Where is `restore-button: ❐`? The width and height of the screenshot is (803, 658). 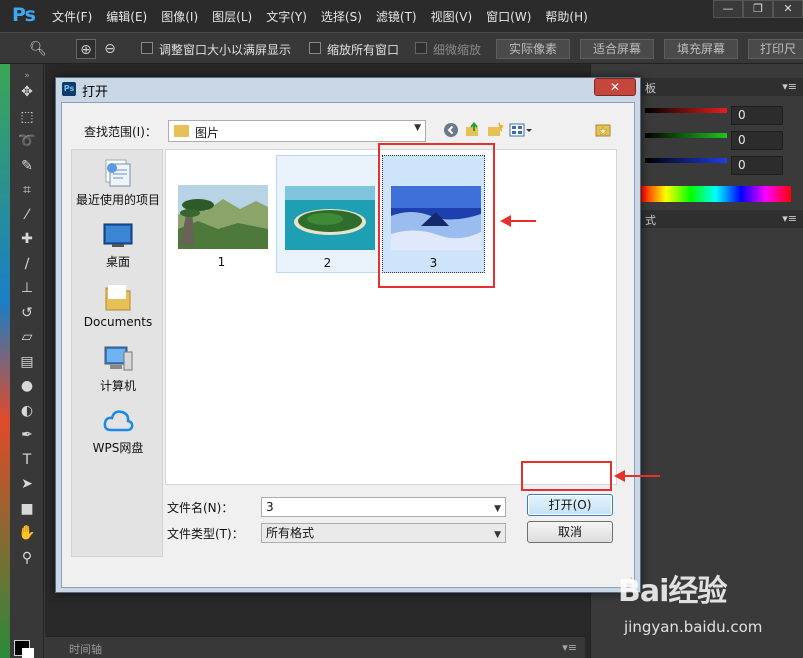
restore-button: ❐ is located at coordinates (758, 9).